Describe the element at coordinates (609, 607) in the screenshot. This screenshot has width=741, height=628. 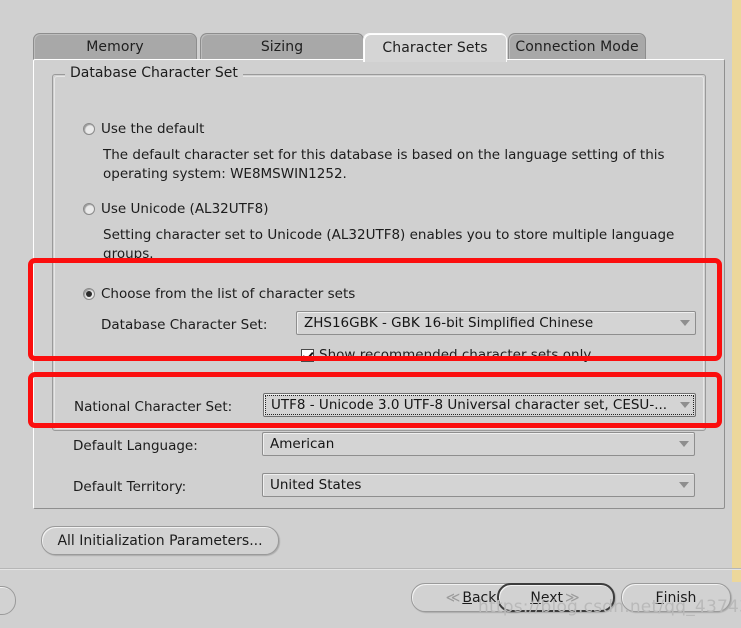
I see `watermark: https://blog.csdn.net/qq_43743143` at that location.